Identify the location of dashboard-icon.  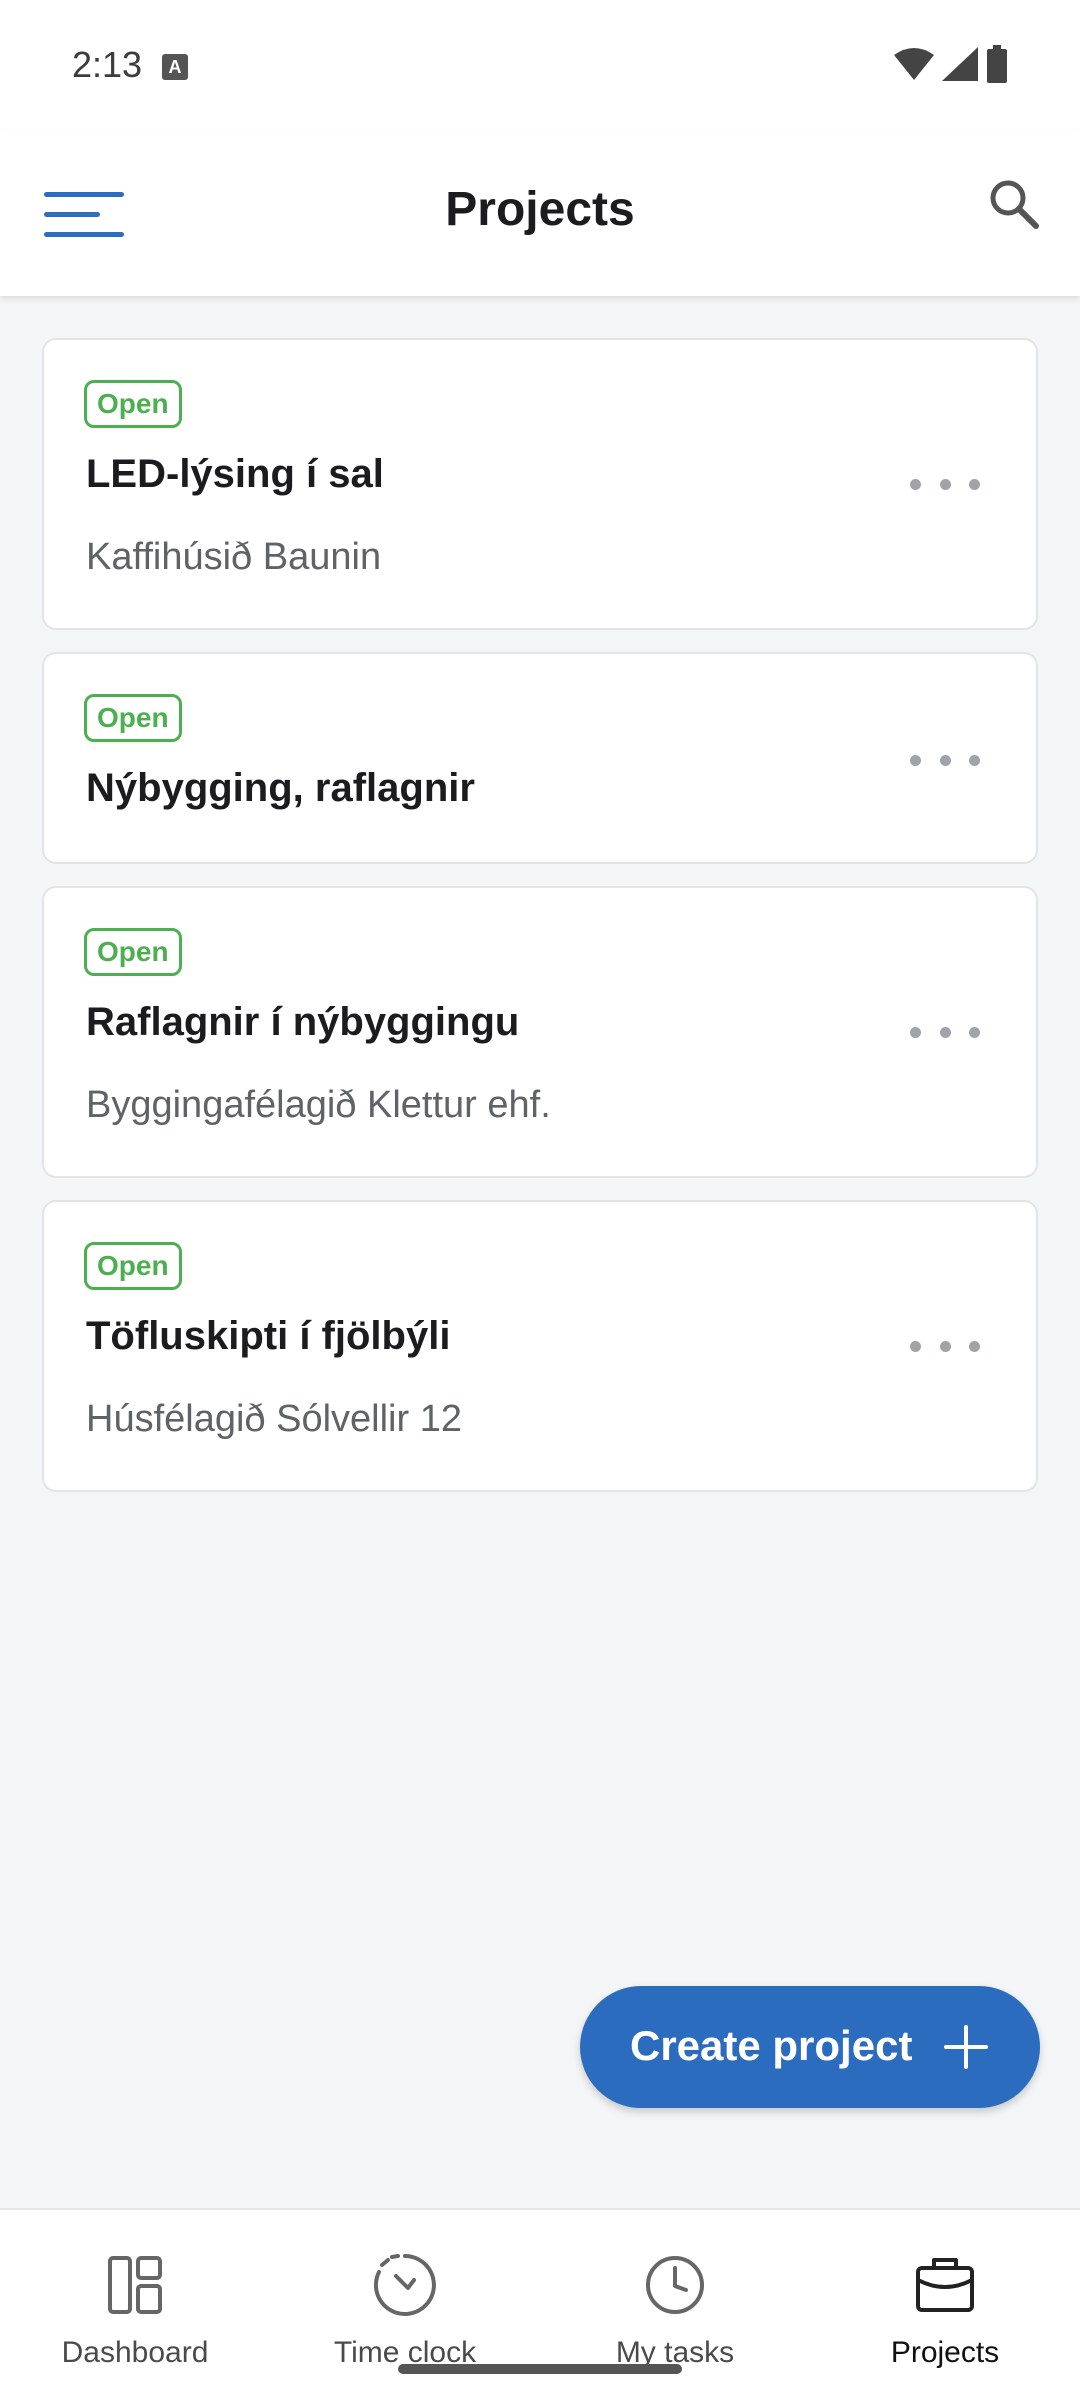
(135, 2285).